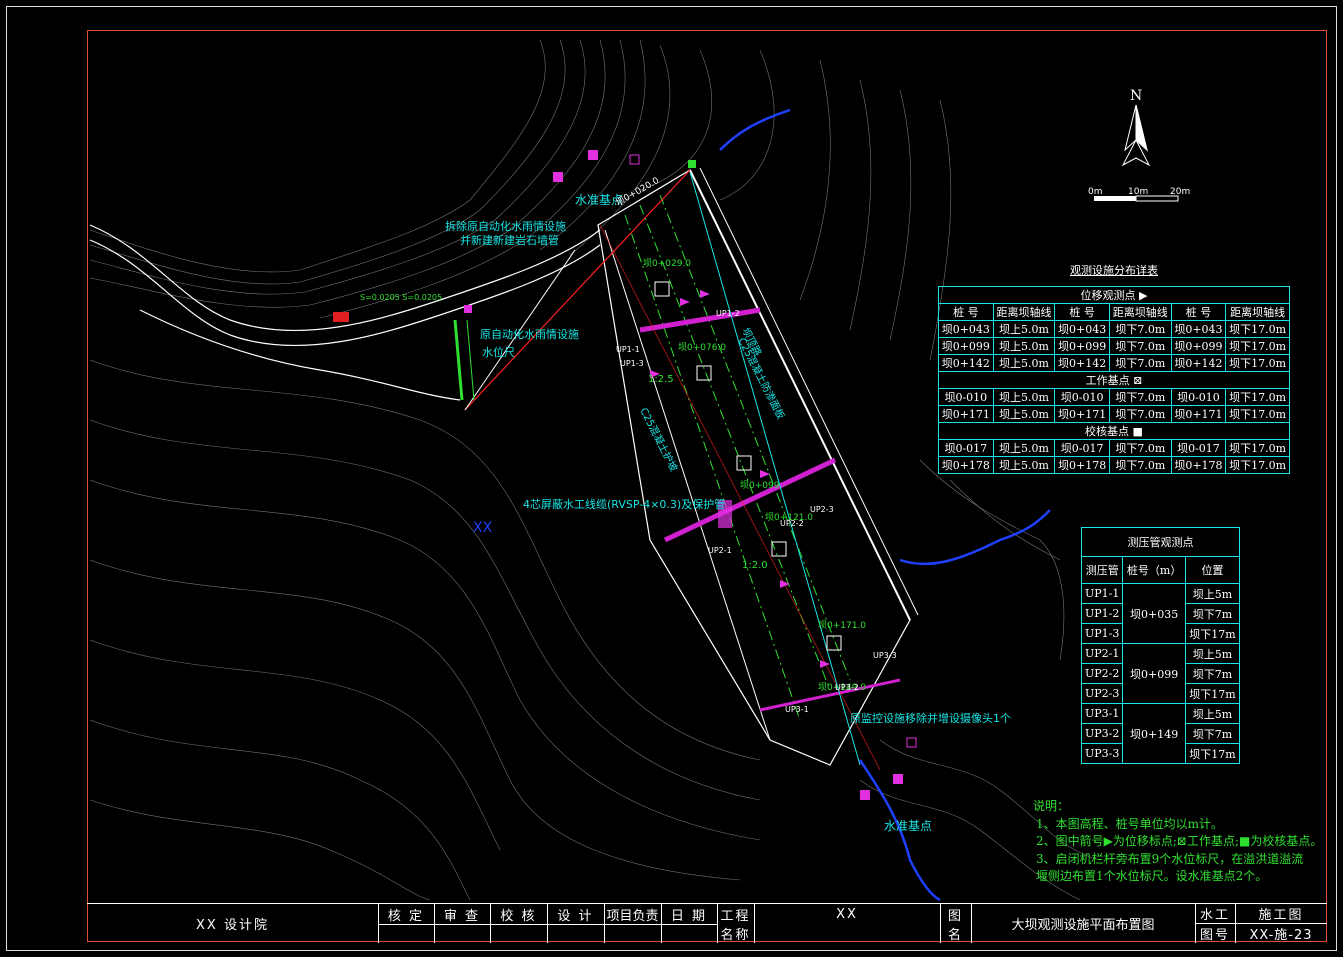 Image resolution: width=1343 pixels, height=957 pixels. What do you see at coordinates (1281, 935) in the screenshot?
I see `drawing-number: XX-施-23` at bounding box center [1281, 935].